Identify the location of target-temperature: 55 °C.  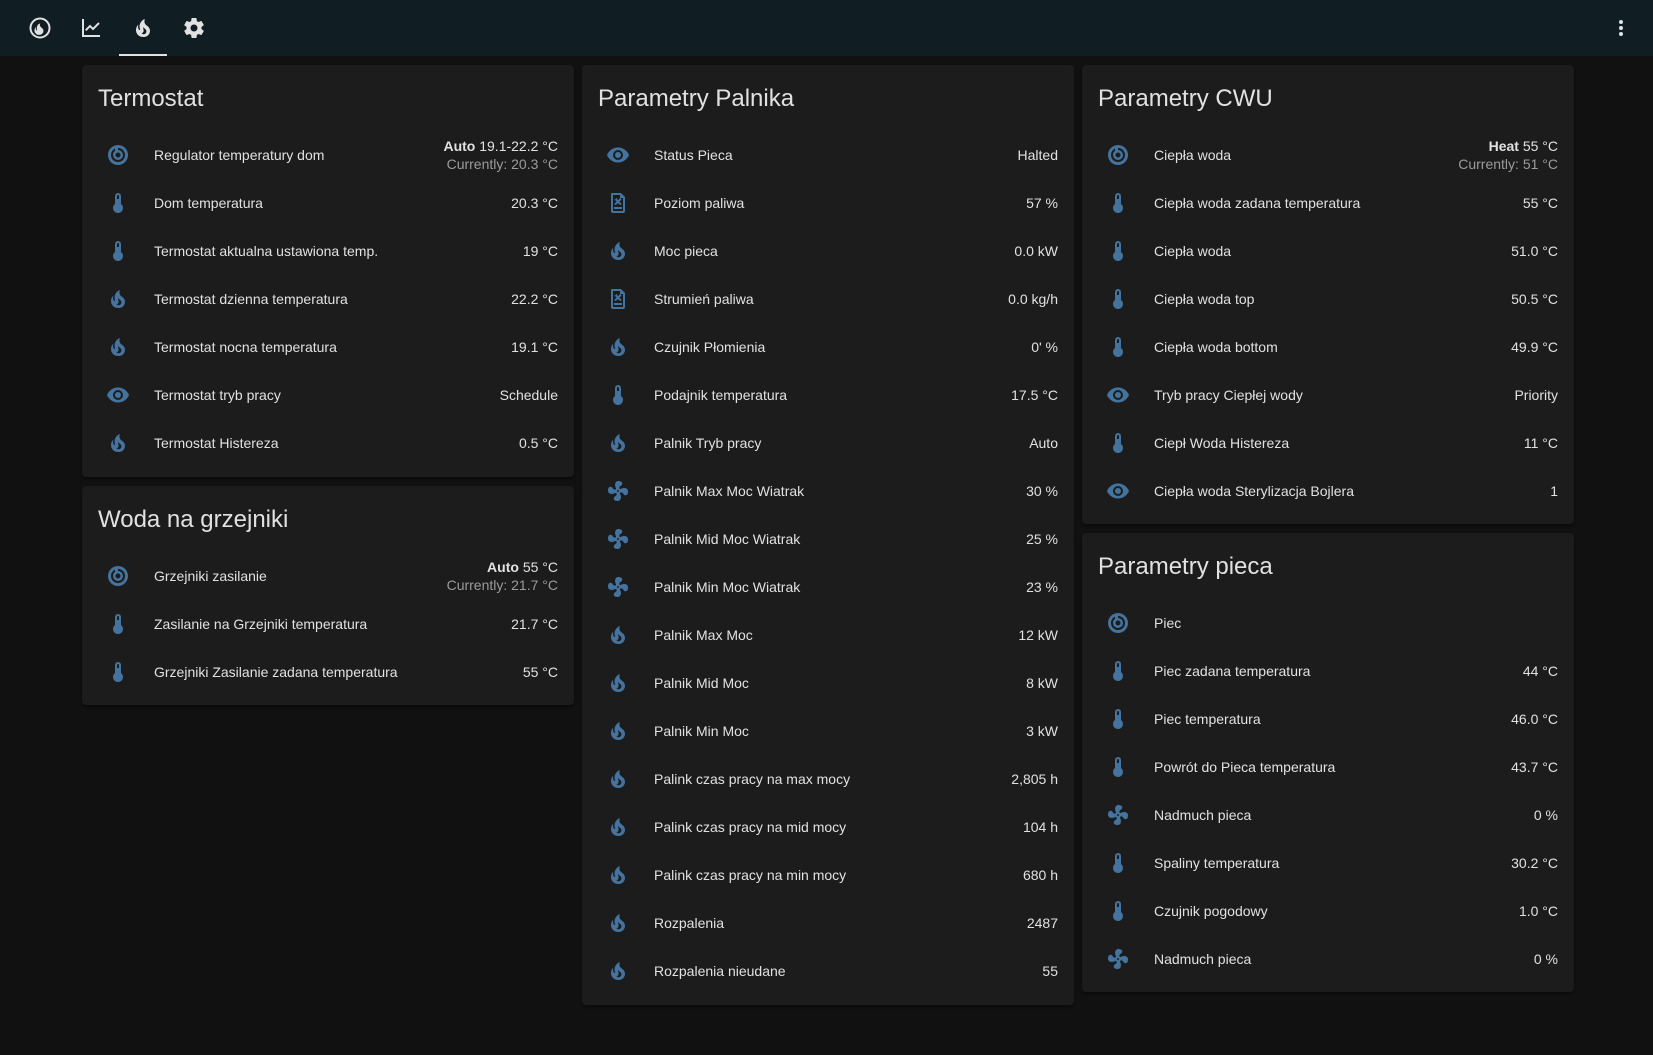
(1540, 146).